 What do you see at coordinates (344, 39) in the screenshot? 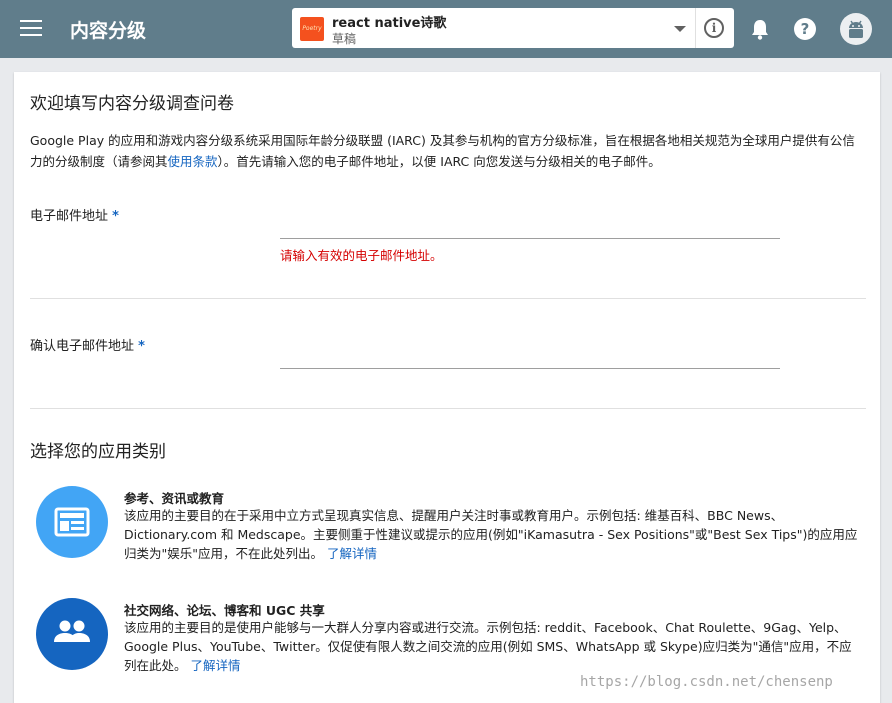
I see `app-status: 草稿` at bounding box center [344, 39].